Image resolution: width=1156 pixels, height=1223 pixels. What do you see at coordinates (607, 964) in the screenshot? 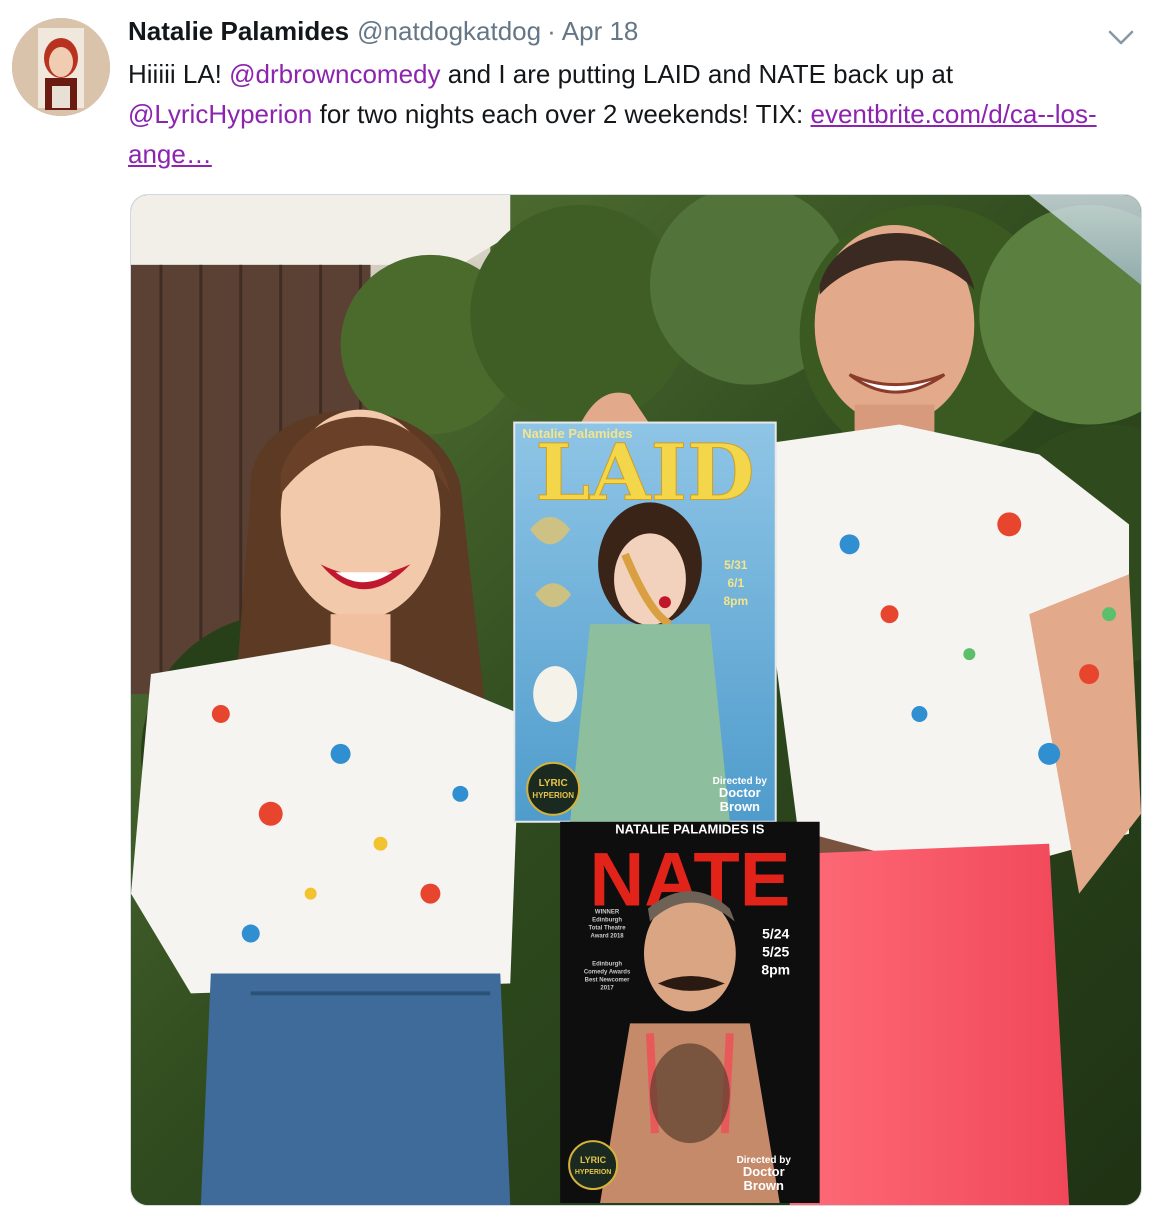
I see `nate-laurel2-1: Edinburgh` at bounding box center [607, 964].